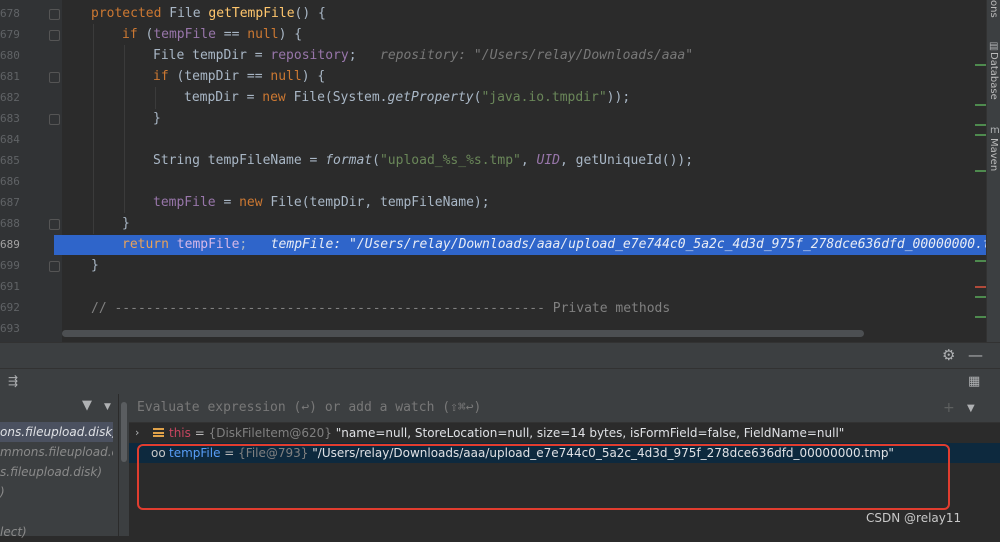 This screenshot has height=542, width=1000. Describe the element at coordinates (212, 34) in the screenshot. I see `code-line: if (tempFile == null) {` at that location.